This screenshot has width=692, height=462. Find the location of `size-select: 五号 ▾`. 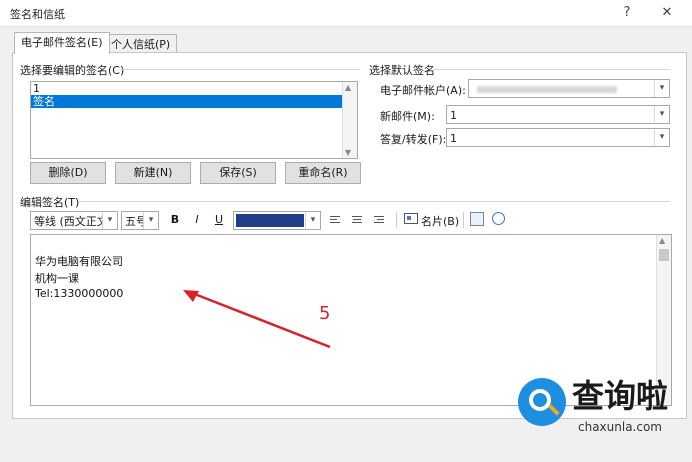

size-select: 五号 ▾ is located at coordinates (140, 220).